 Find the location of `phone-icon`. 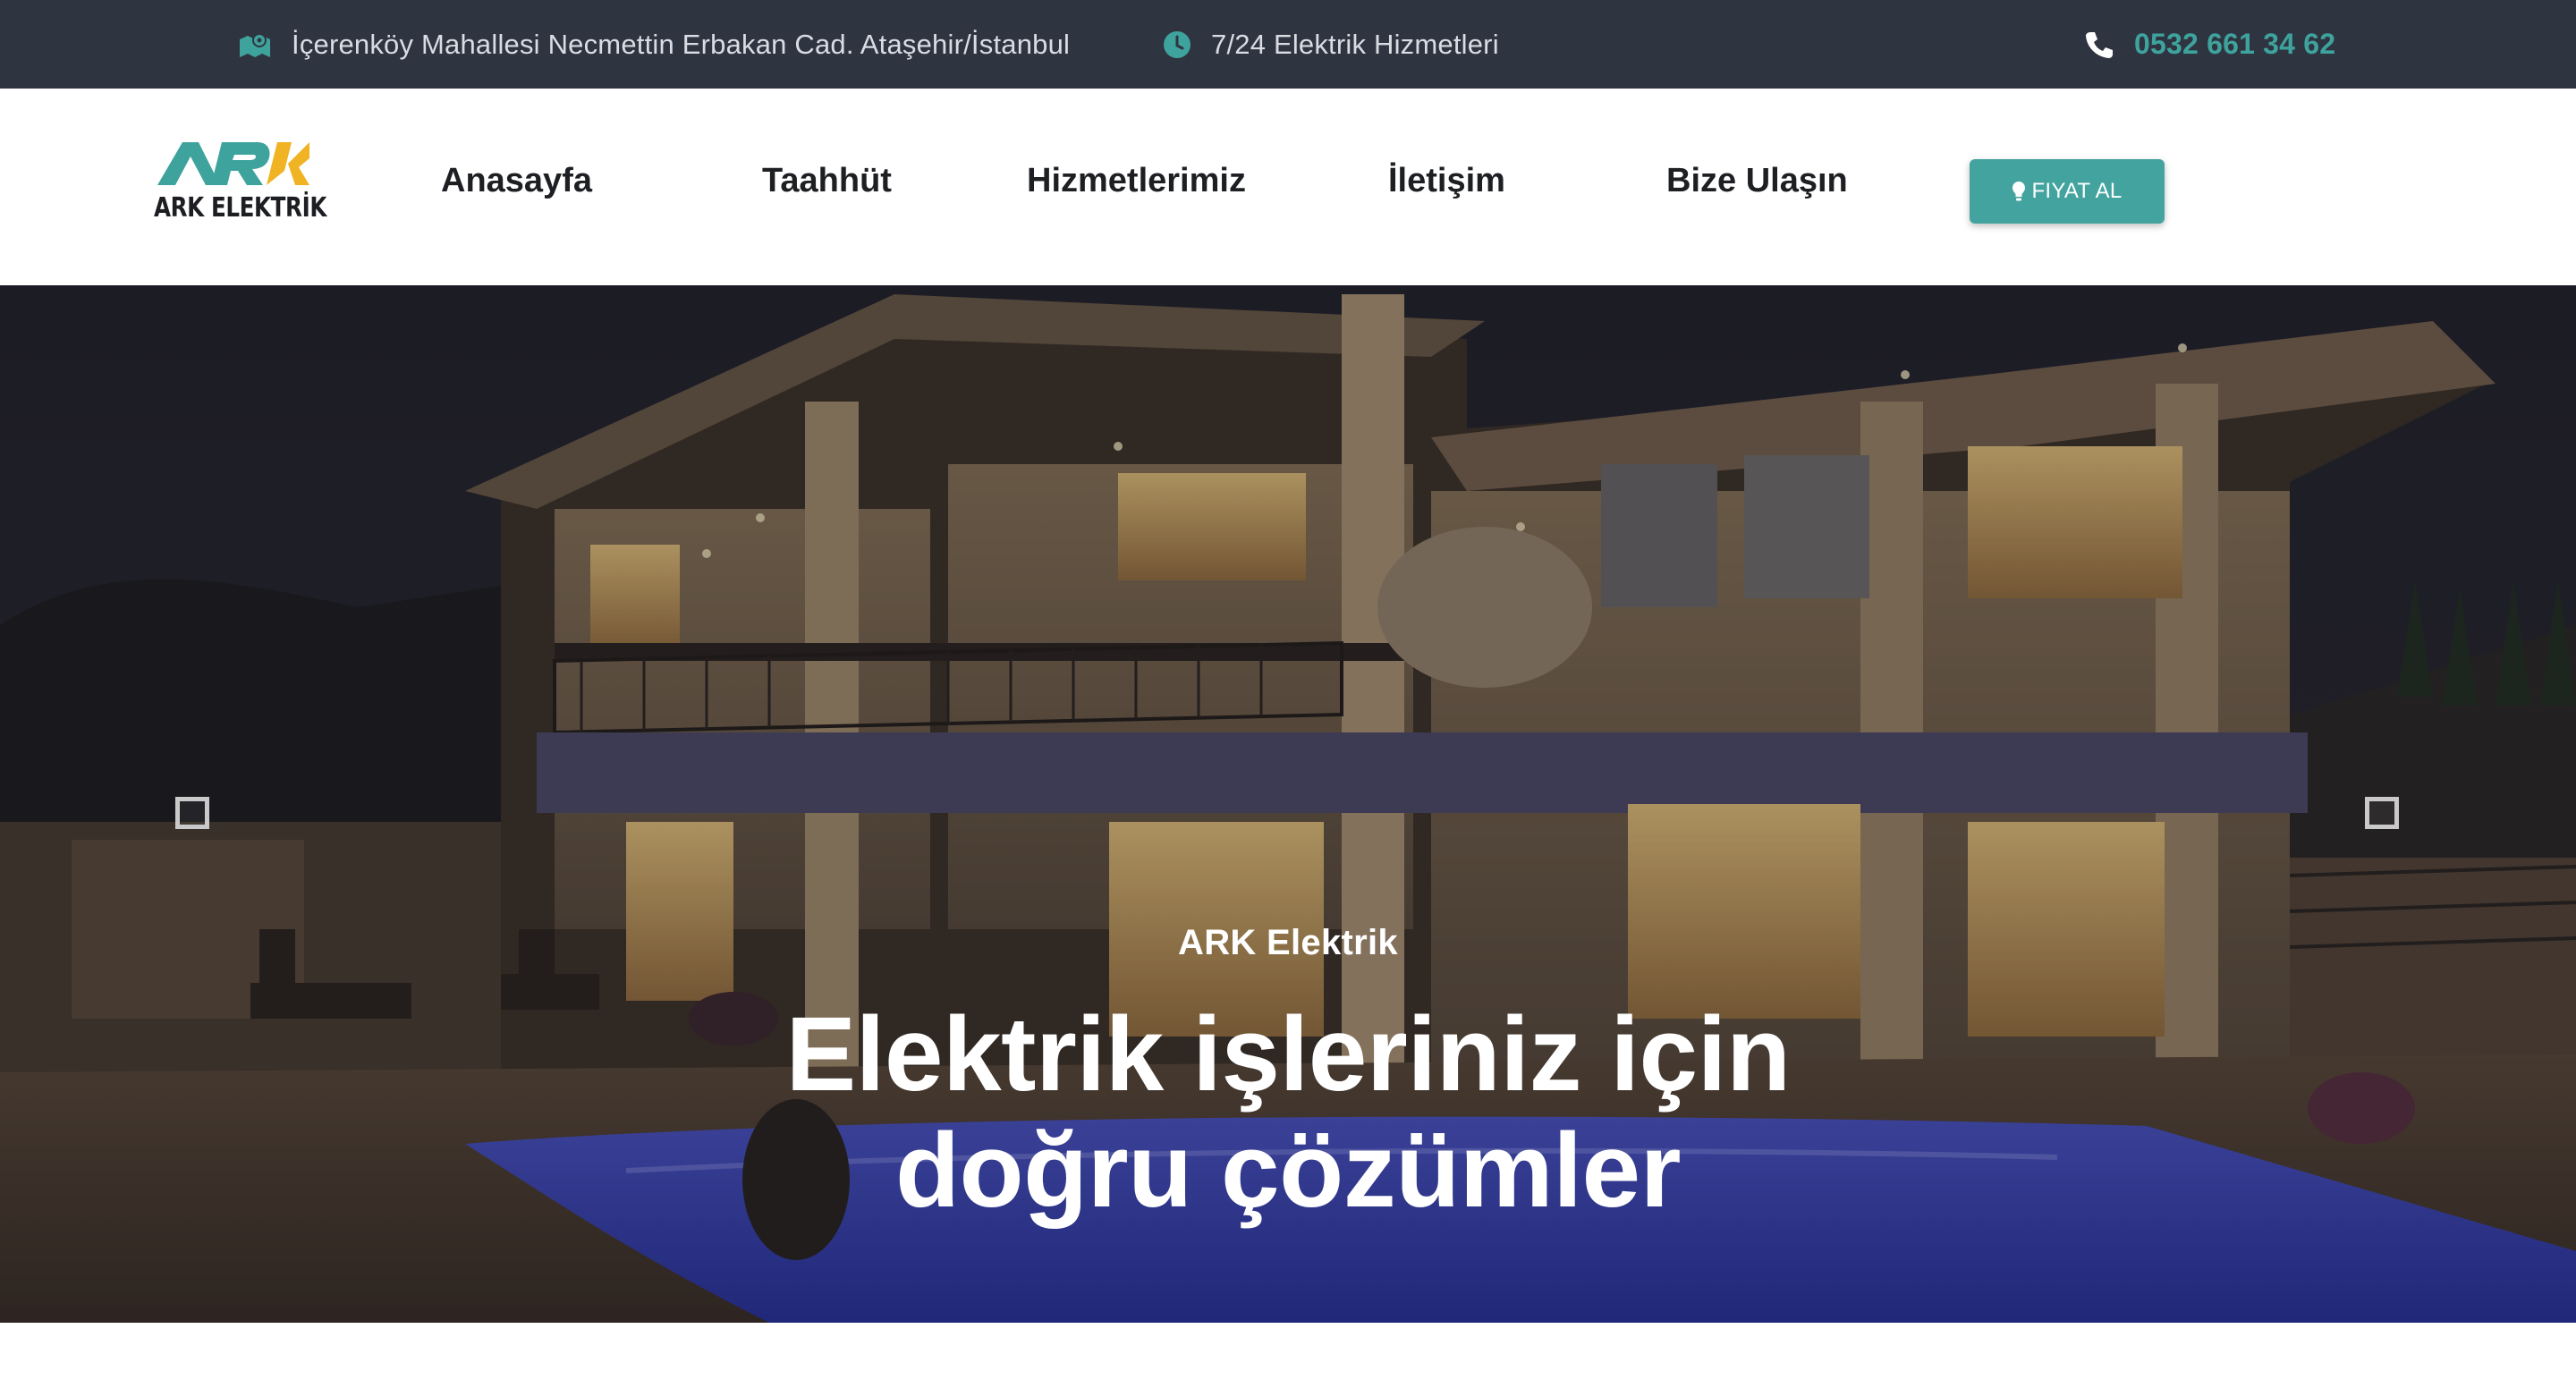

phone-icon is located at coordinates (2099, 45).